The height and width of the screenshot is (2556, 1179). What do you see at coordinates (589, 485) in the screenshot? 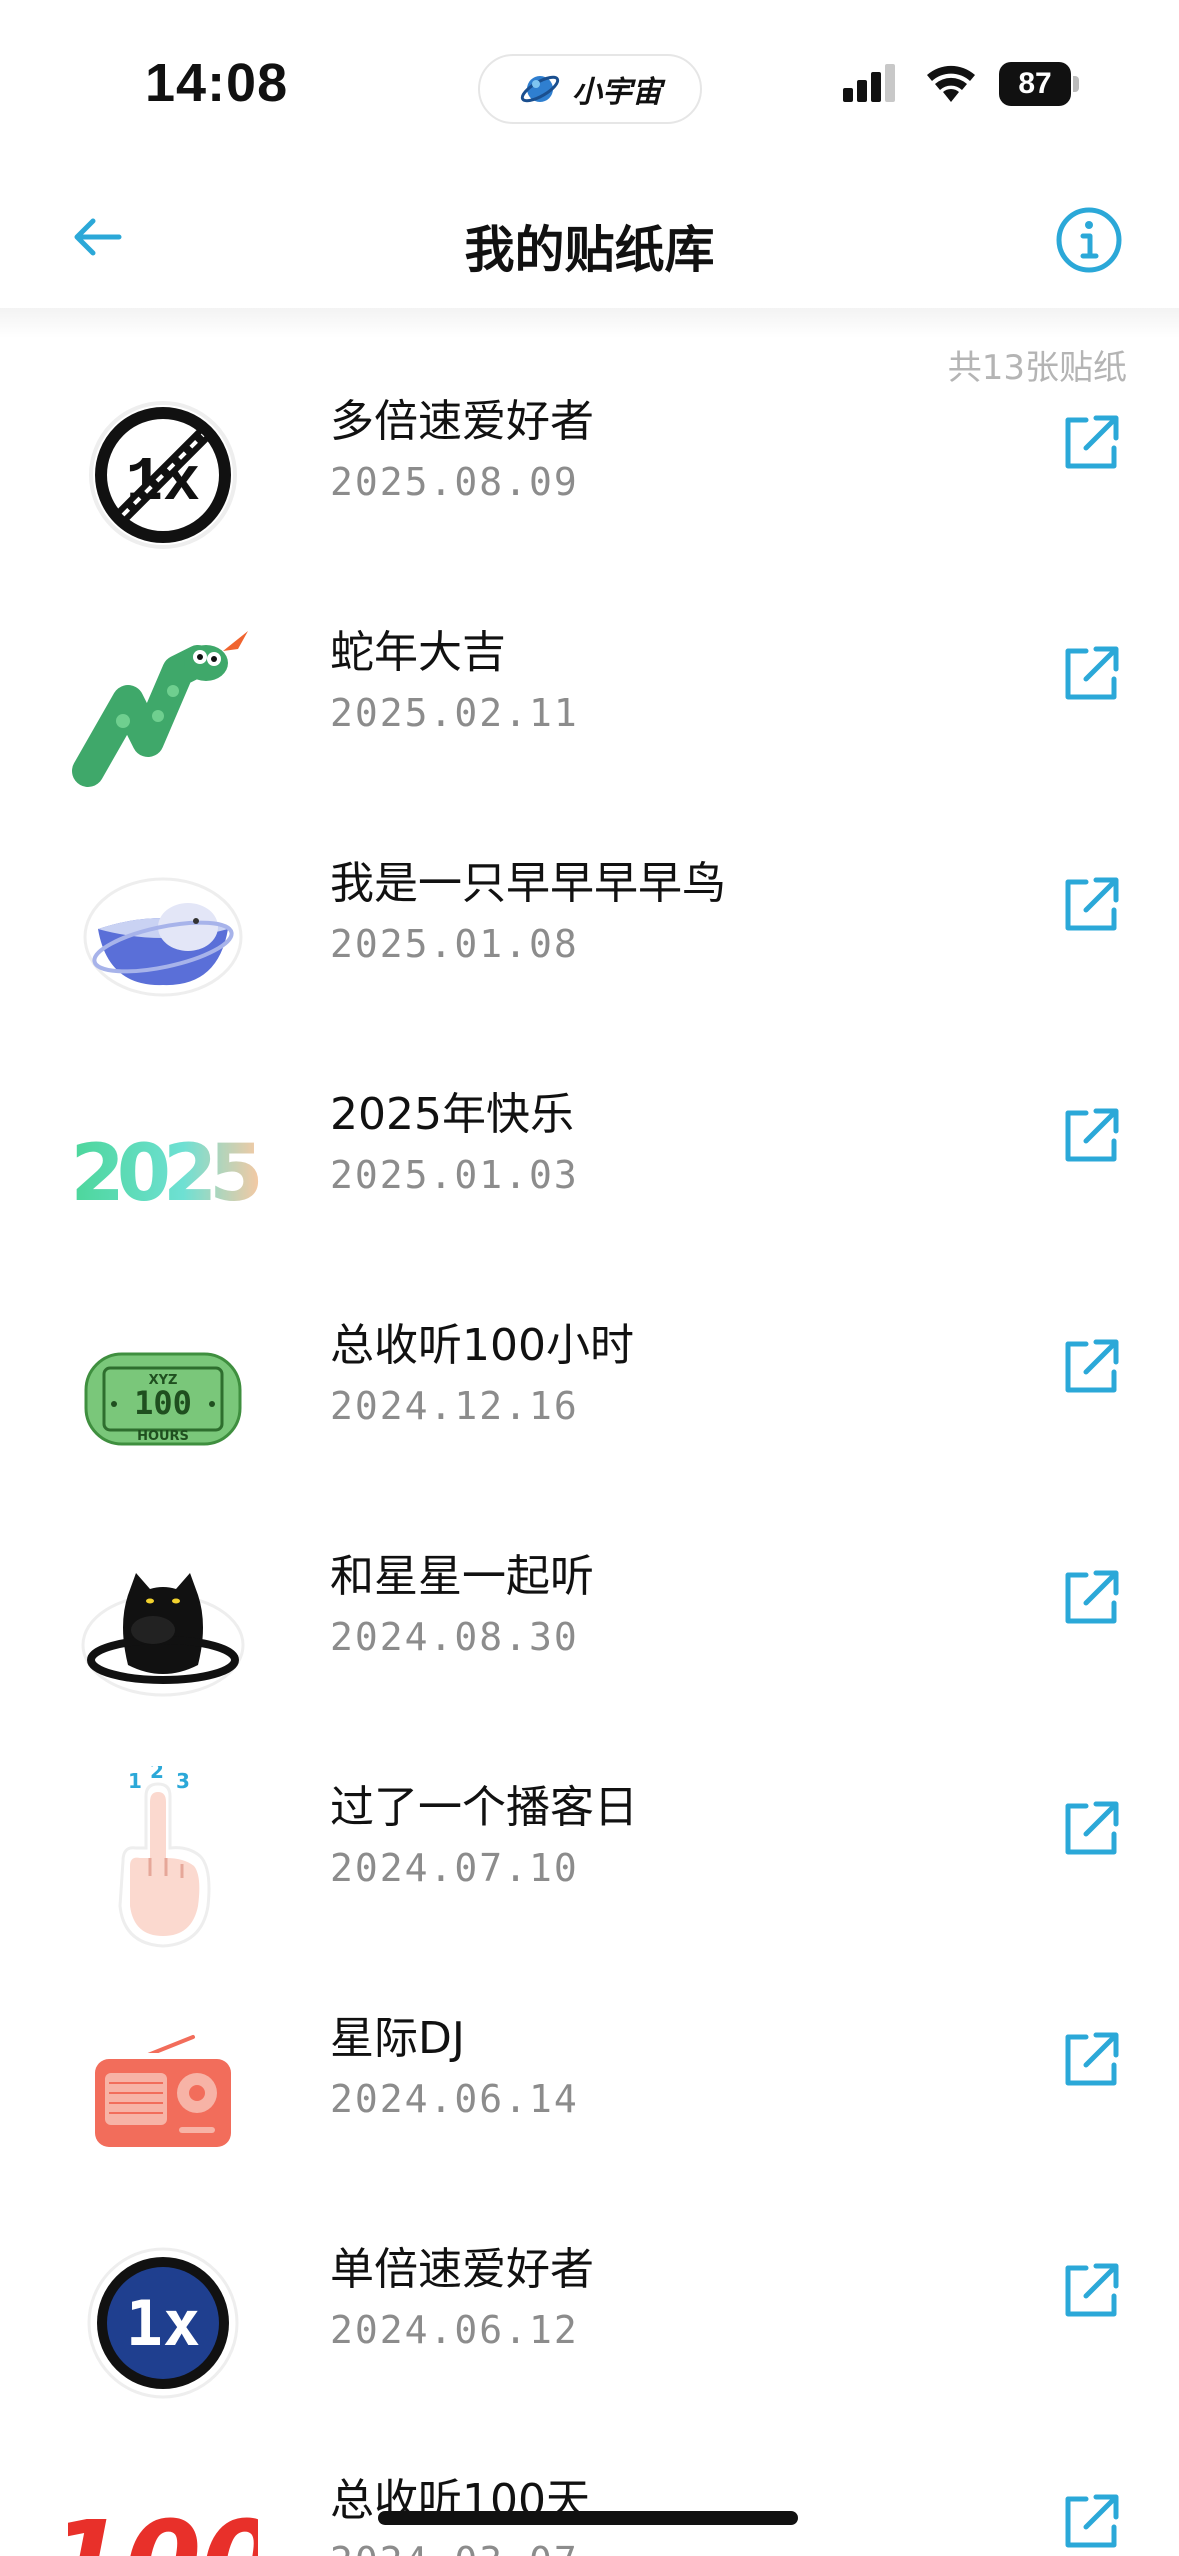
I see `list-item: 1x 多倍速爱好者 2025.08.09` at bounding box center [589, 485].